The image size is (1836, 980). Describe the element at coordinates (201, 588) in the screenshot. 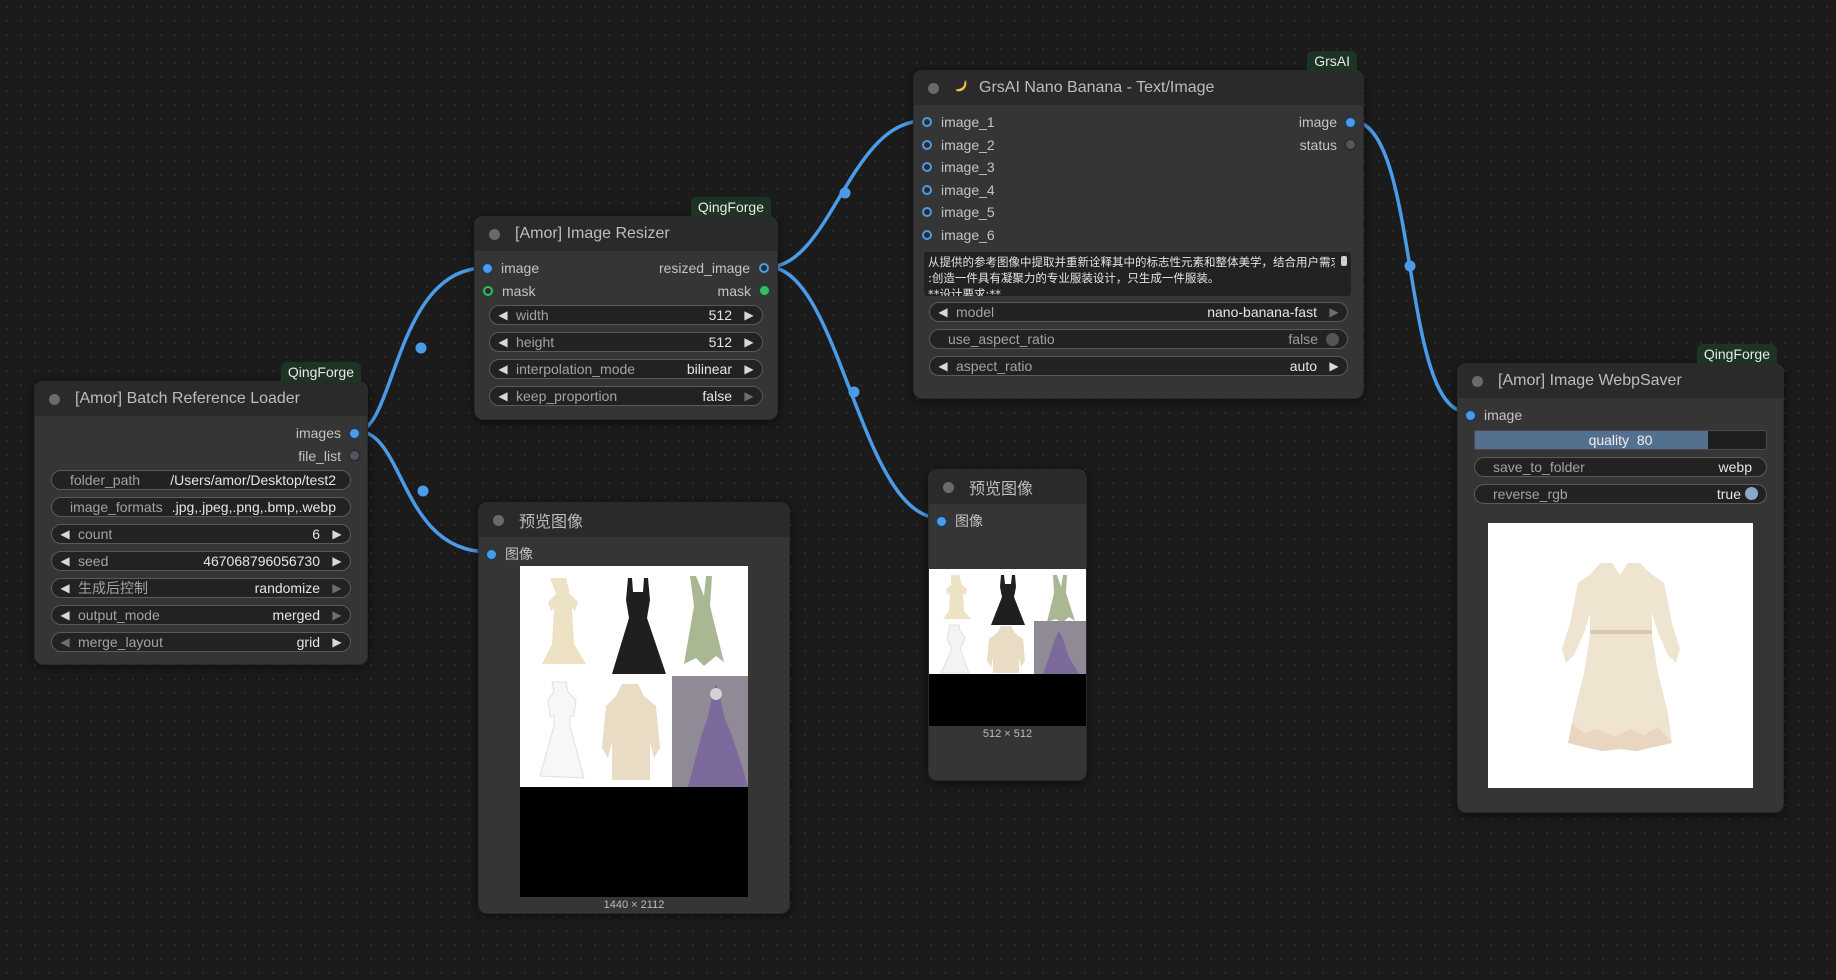

I see `widget-control-after-generate: ◀ 生成后控制 randomize ▶` at that location.